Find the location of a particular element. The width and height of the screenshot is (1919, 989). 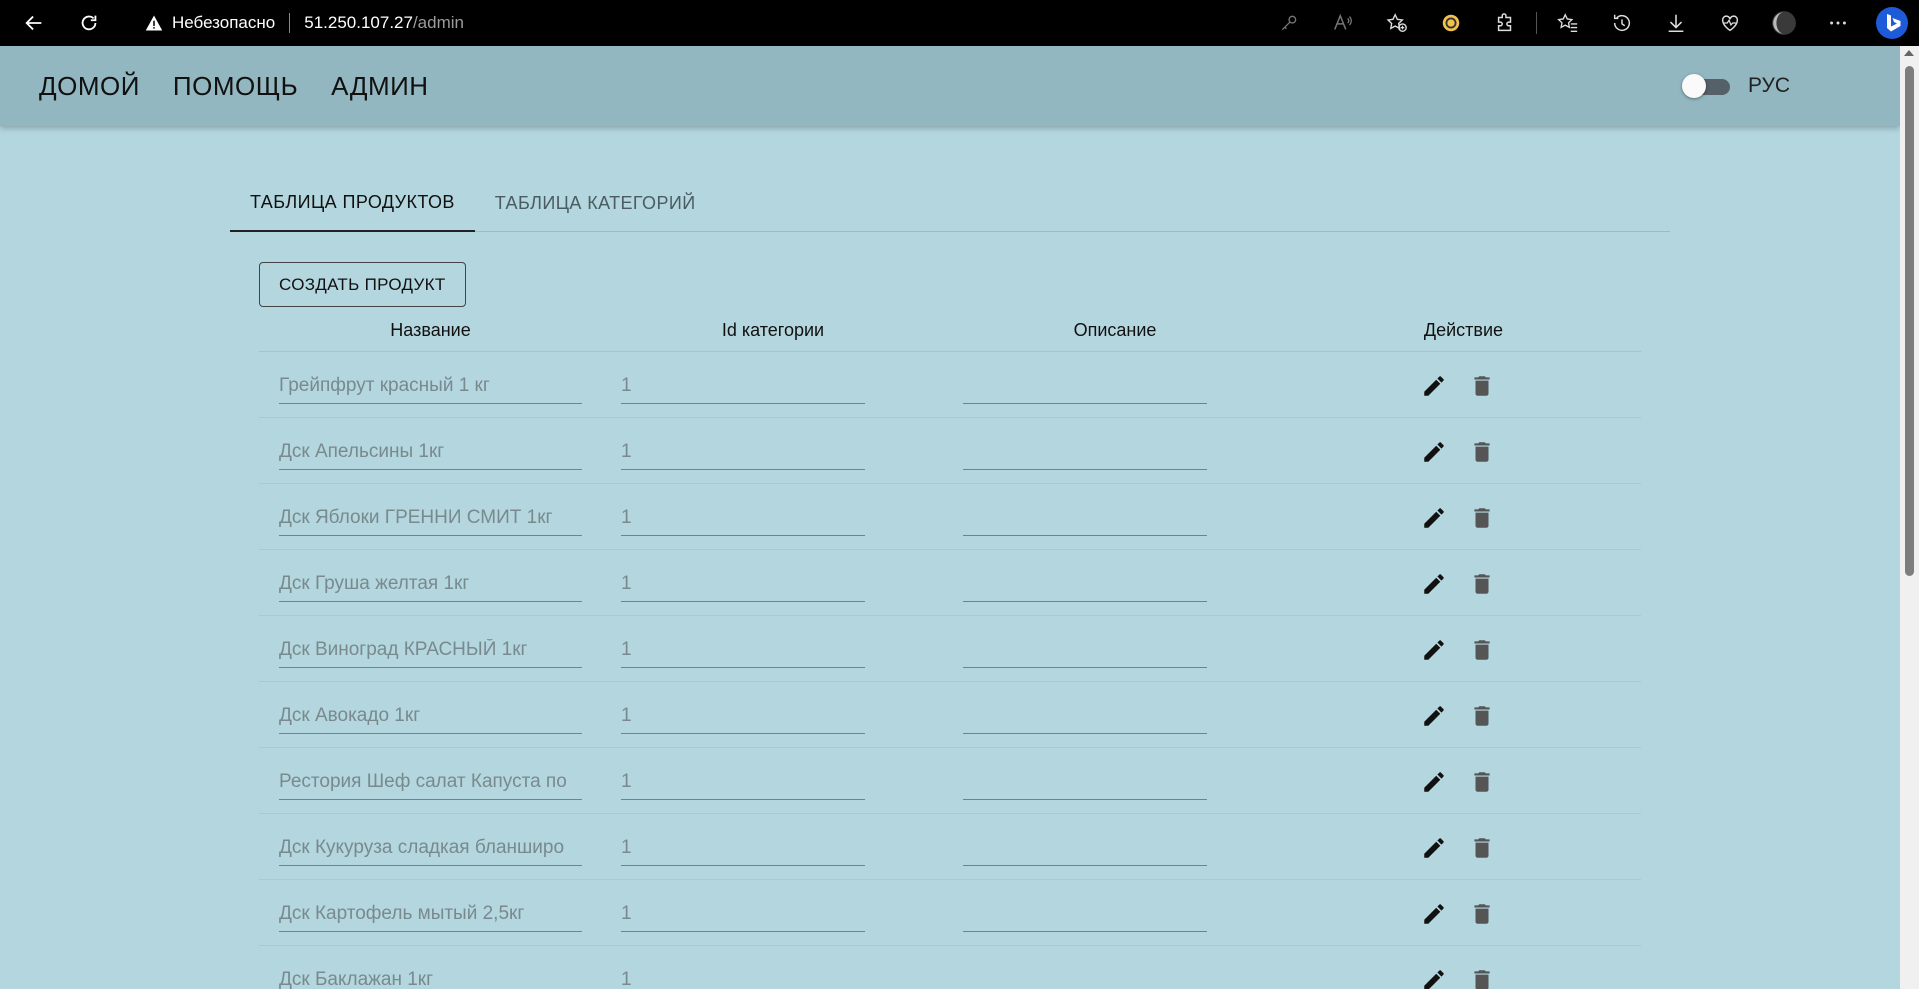

nav-admin-link: АДМИН is located at coordinates (379, 86).